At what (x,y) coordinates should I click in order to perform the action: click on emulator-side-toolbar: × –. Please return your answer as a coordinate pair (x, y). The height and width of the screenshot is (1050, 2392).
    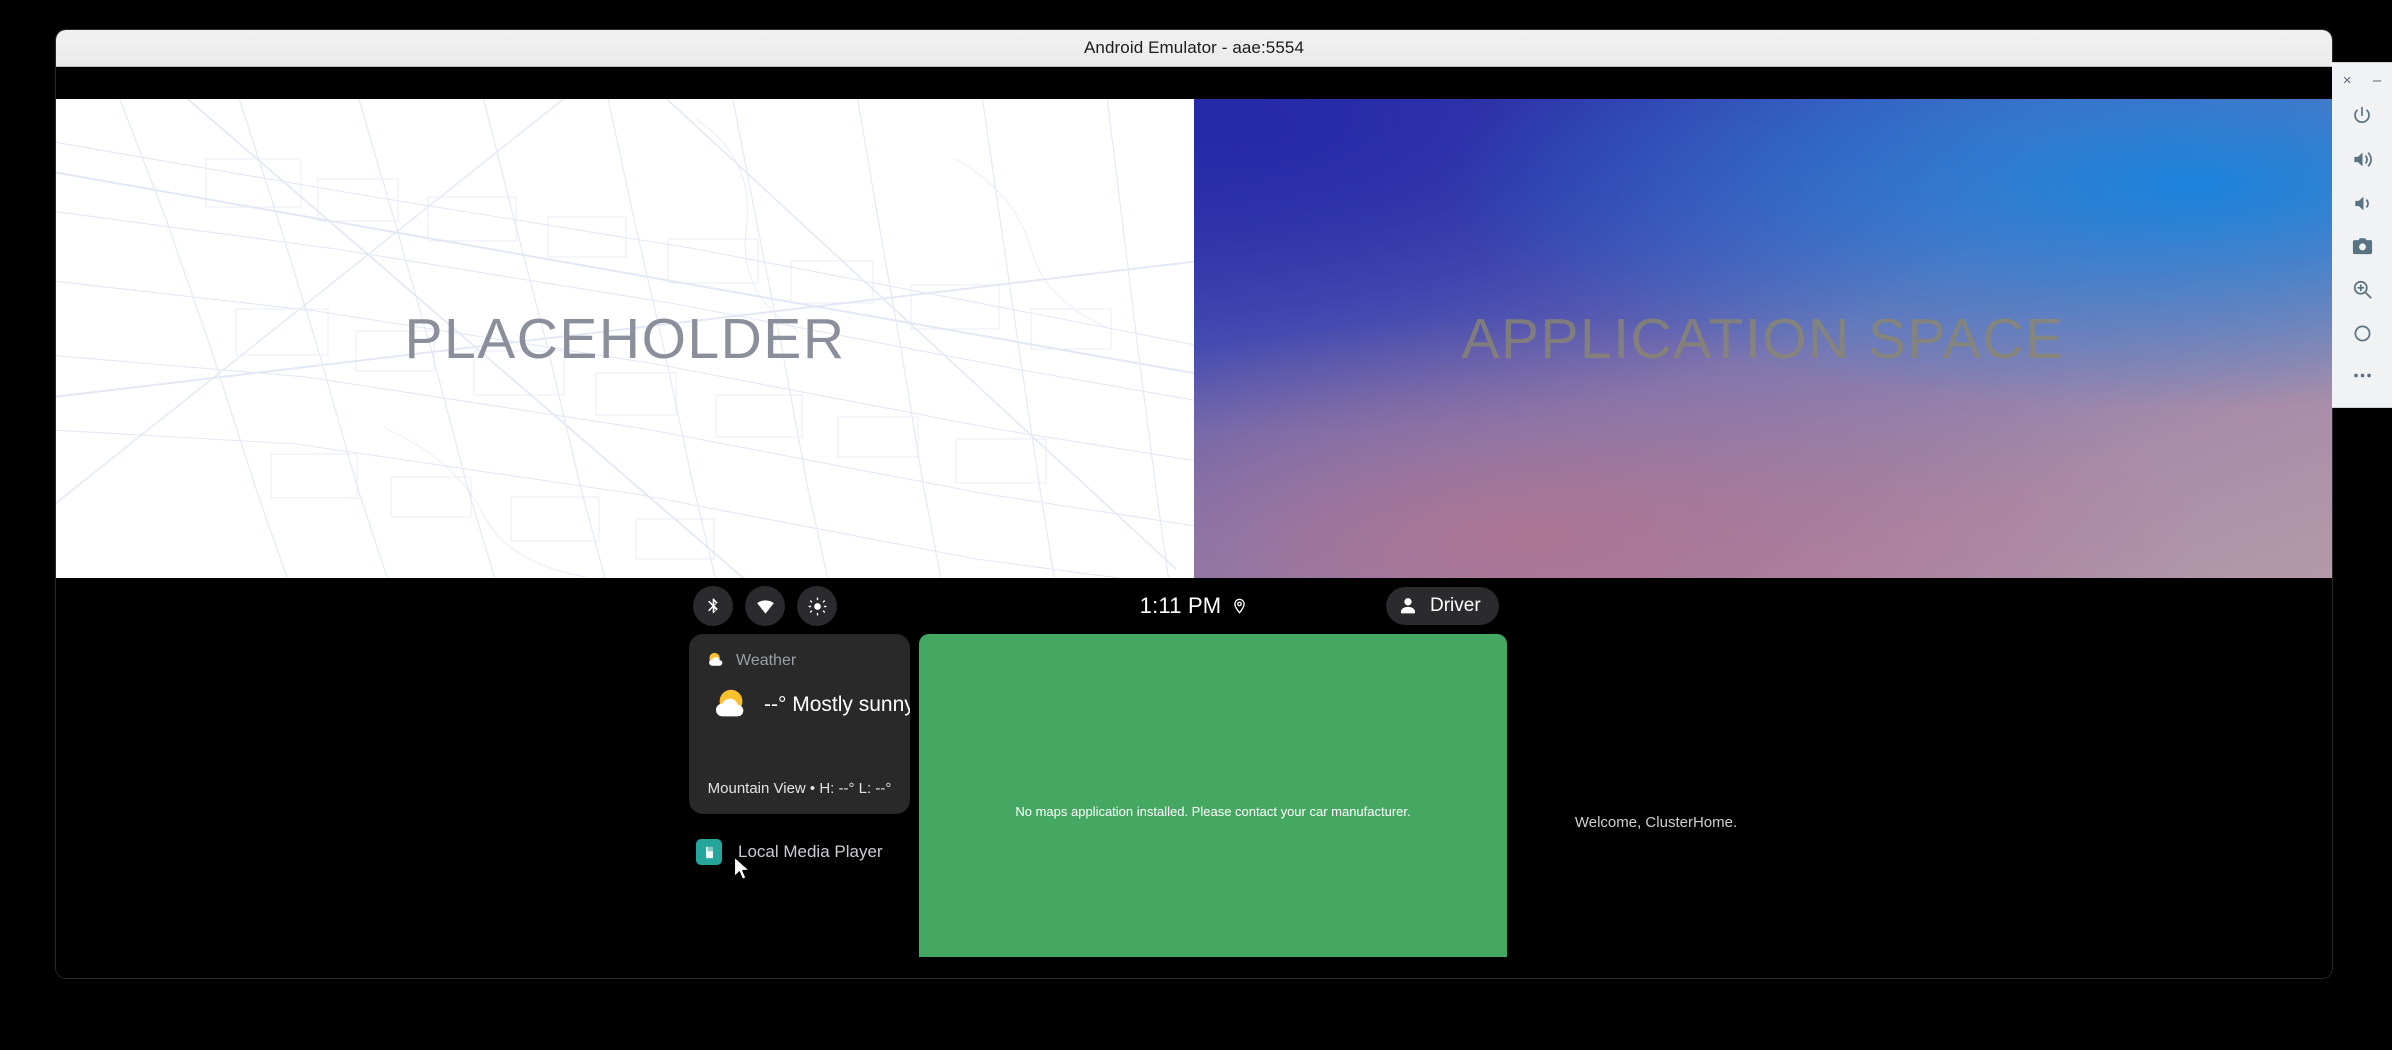
    Looking at the image, I should click on (2362, 235).